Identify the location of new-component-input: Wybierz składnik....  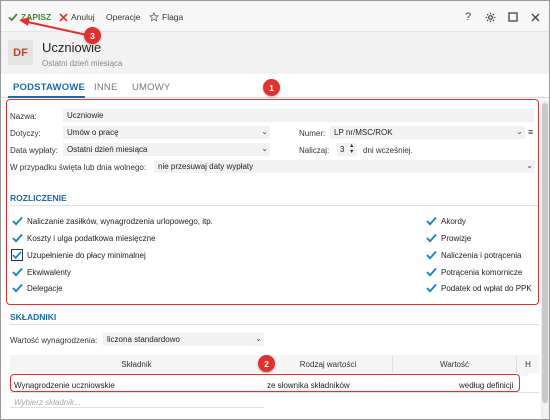
(47, 402).